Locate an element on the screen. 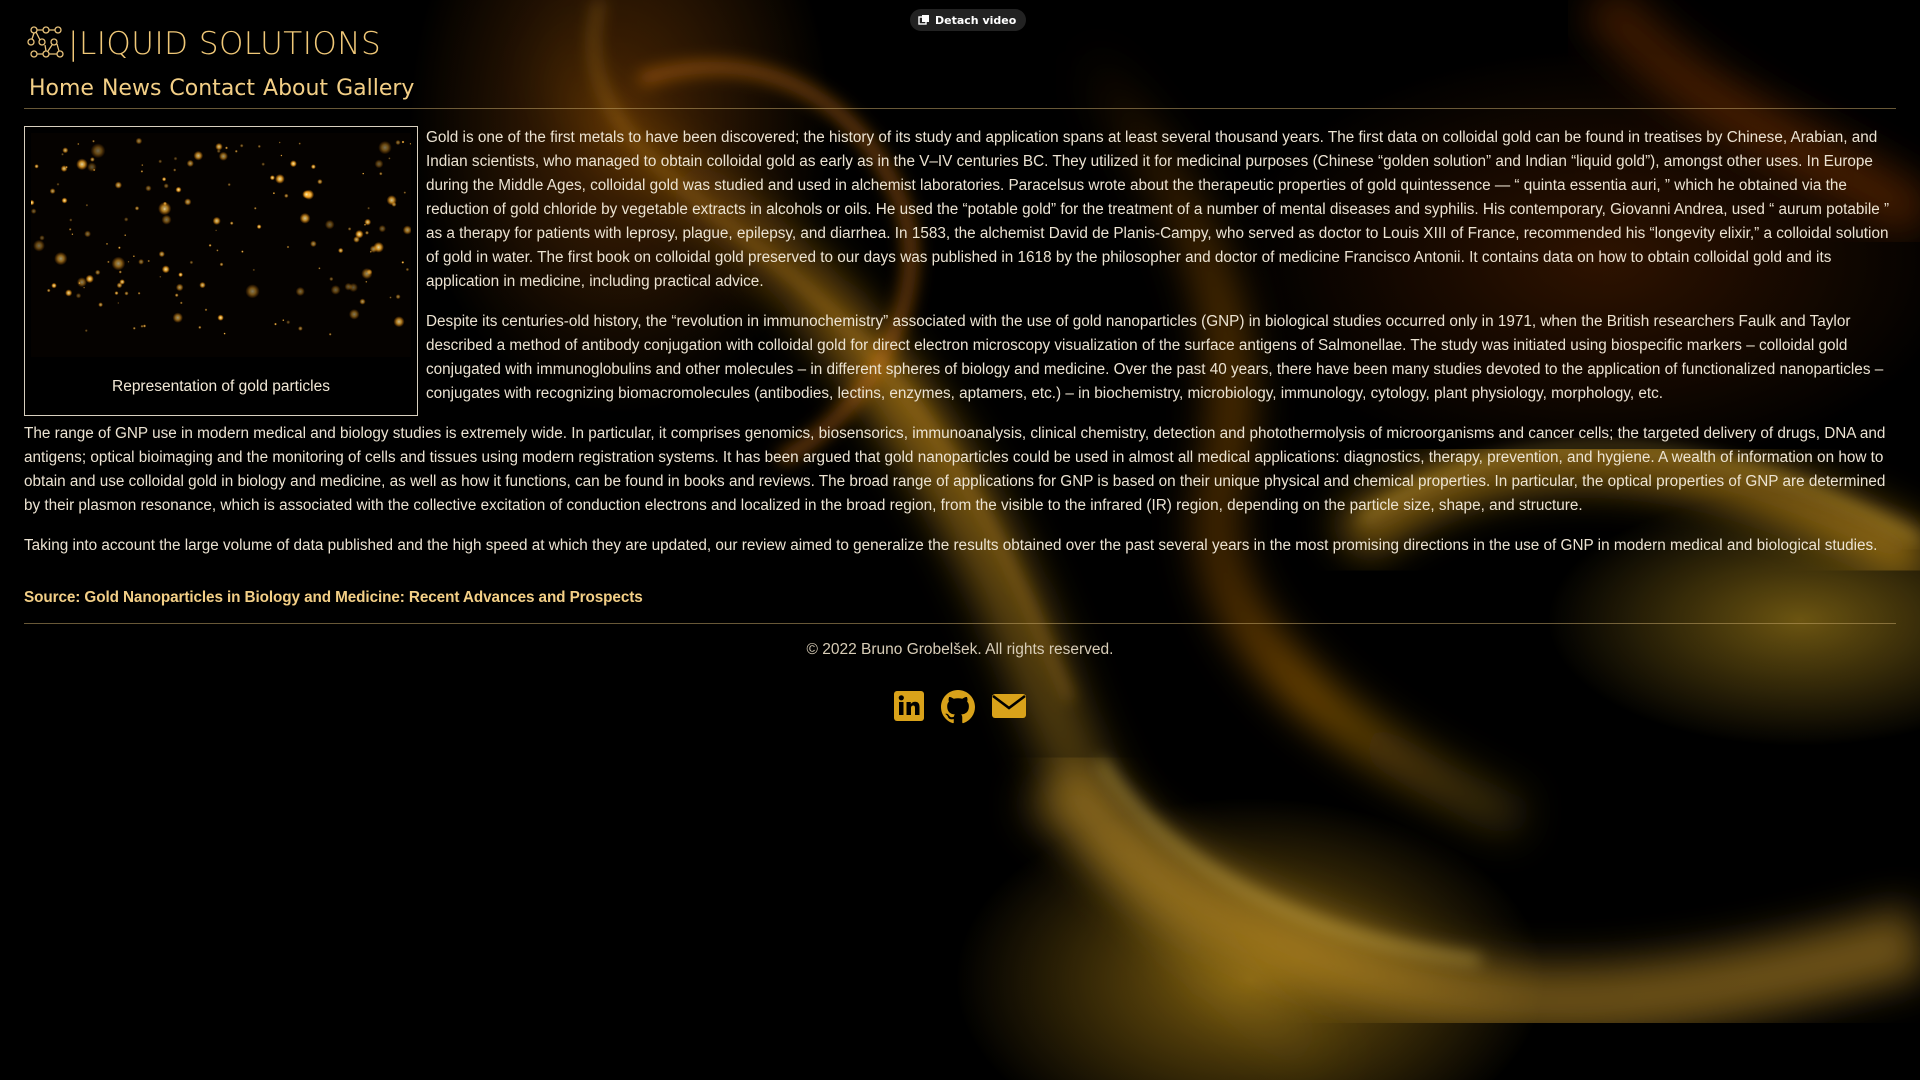 The width and height of the screenshot is (1920, 1080). footer-divider is located at coordinates (960, 623).